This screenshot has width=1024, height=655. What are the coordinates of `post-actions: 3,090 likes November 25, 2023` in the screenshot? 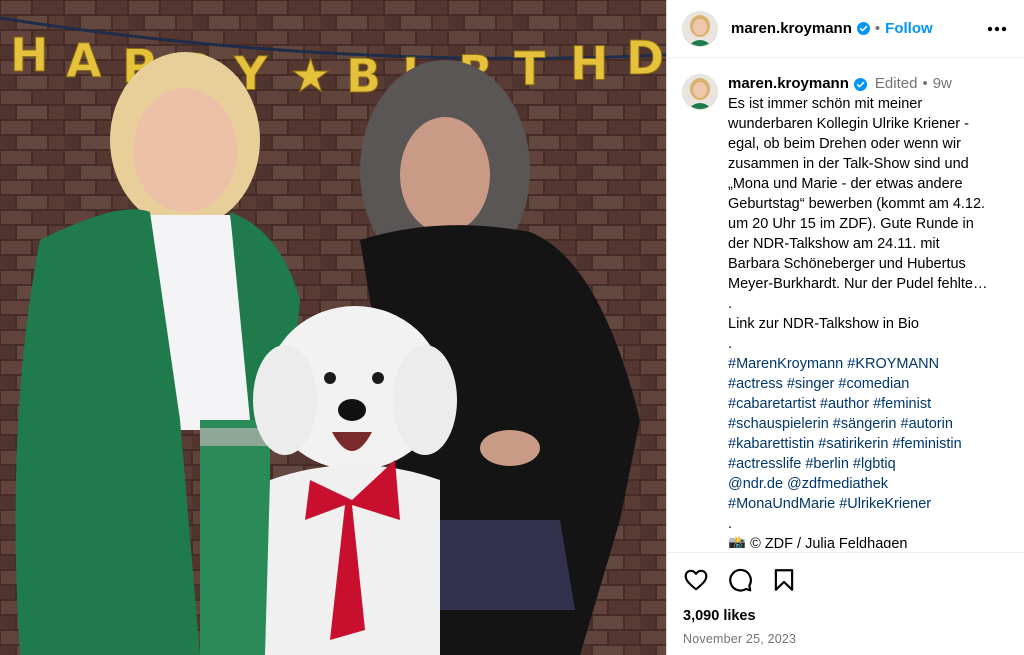 It's located at (845, 599).